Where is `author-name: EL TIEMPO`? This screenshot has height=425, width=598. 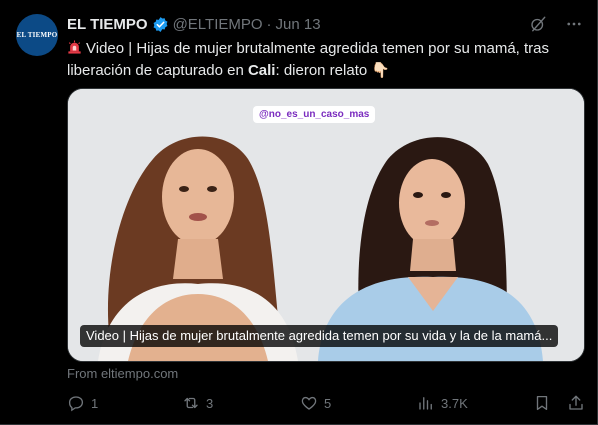
author-name: EL TIEMPO is located at coordinates (107, 24).